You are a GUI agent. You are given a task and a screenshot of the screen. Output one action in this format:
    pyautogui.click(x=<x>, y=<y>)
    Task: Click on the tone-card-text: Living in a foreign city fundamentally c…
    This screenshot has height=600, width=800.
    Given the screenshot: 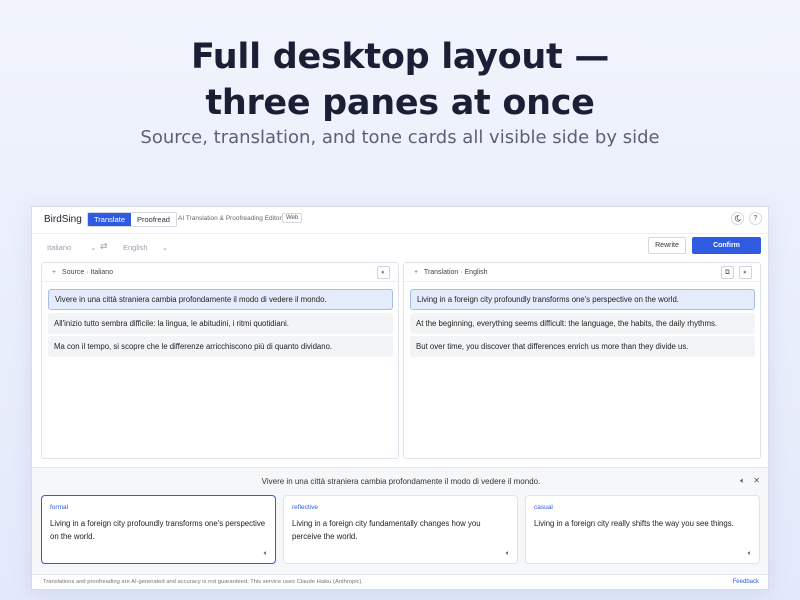 What is the action you would take?
    pyautogui.click(x=386, y=530)
    